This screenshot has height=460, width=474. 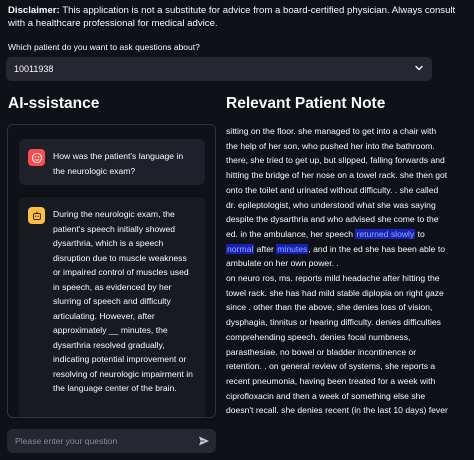 I want to click on patient-select: 10011938, so click(x=219, y=69).